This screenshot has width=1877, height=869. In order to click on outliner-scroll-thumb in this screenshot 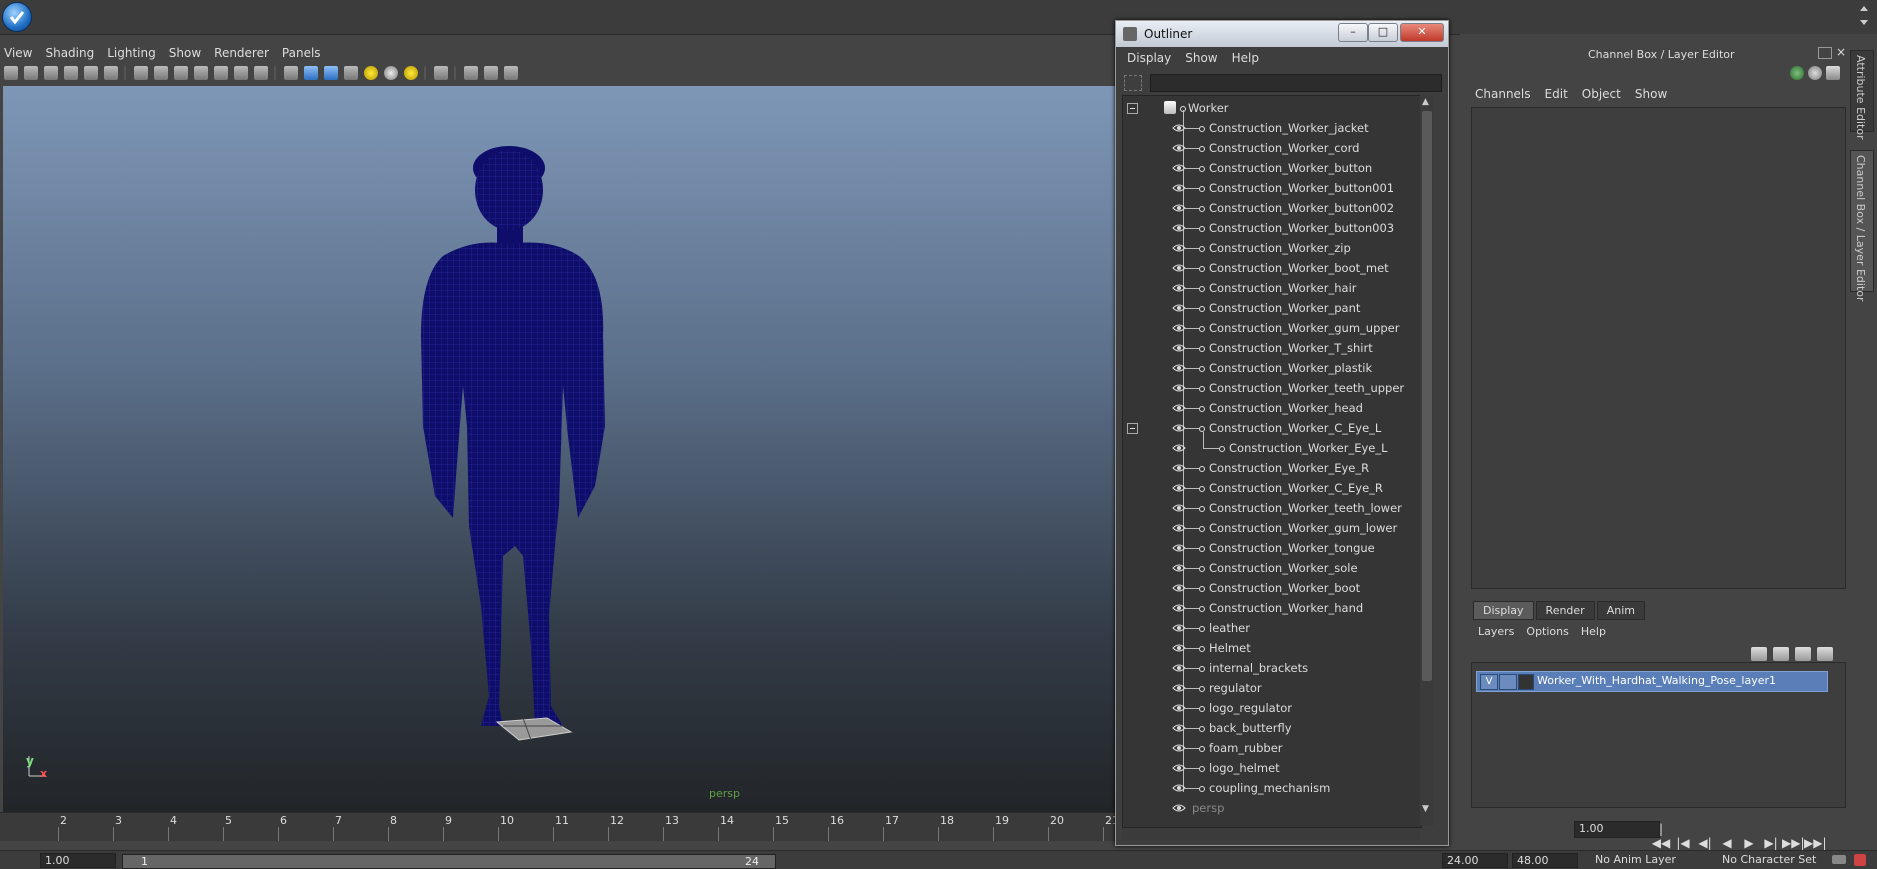, I will do `click(1427, 396)`.